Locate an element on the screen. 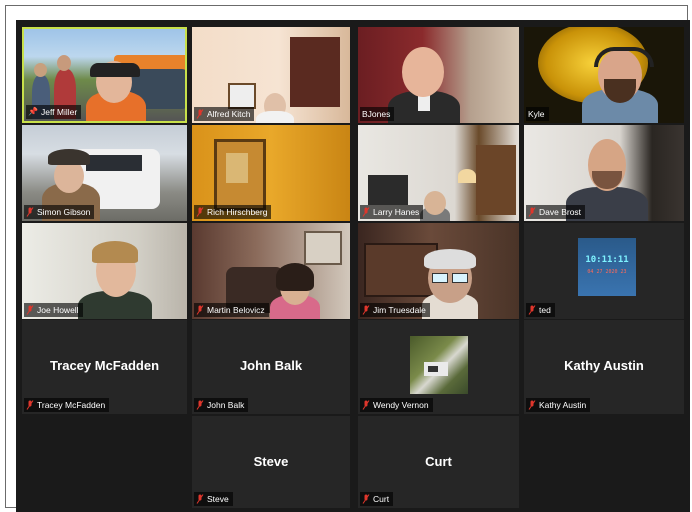 This screenshot has width=692, height=512. profile-picture-clock: 10:11:11 04 27 2020 23 is located at coordinates (607, 267).